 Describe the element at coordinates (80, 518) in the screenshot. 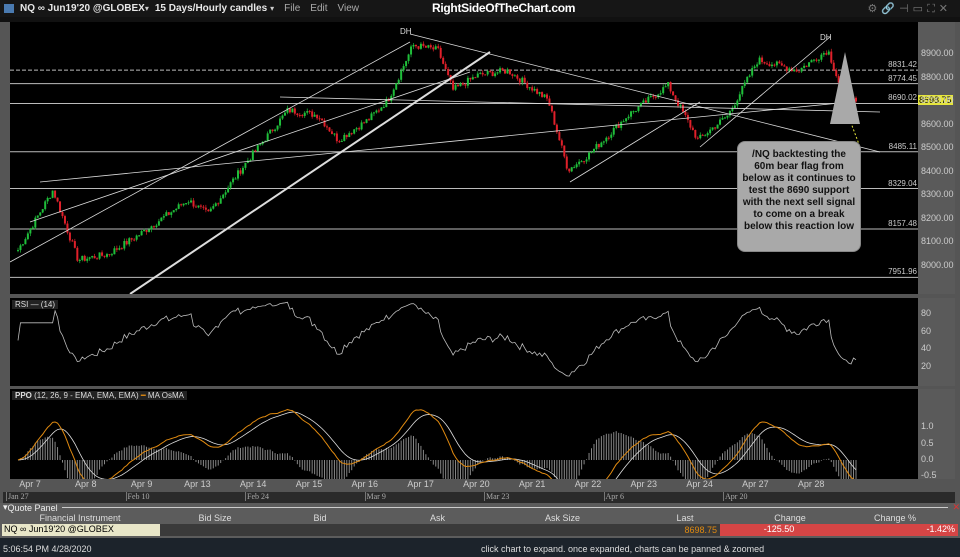

I see `col-instrument: Financial Instrument` at that location.